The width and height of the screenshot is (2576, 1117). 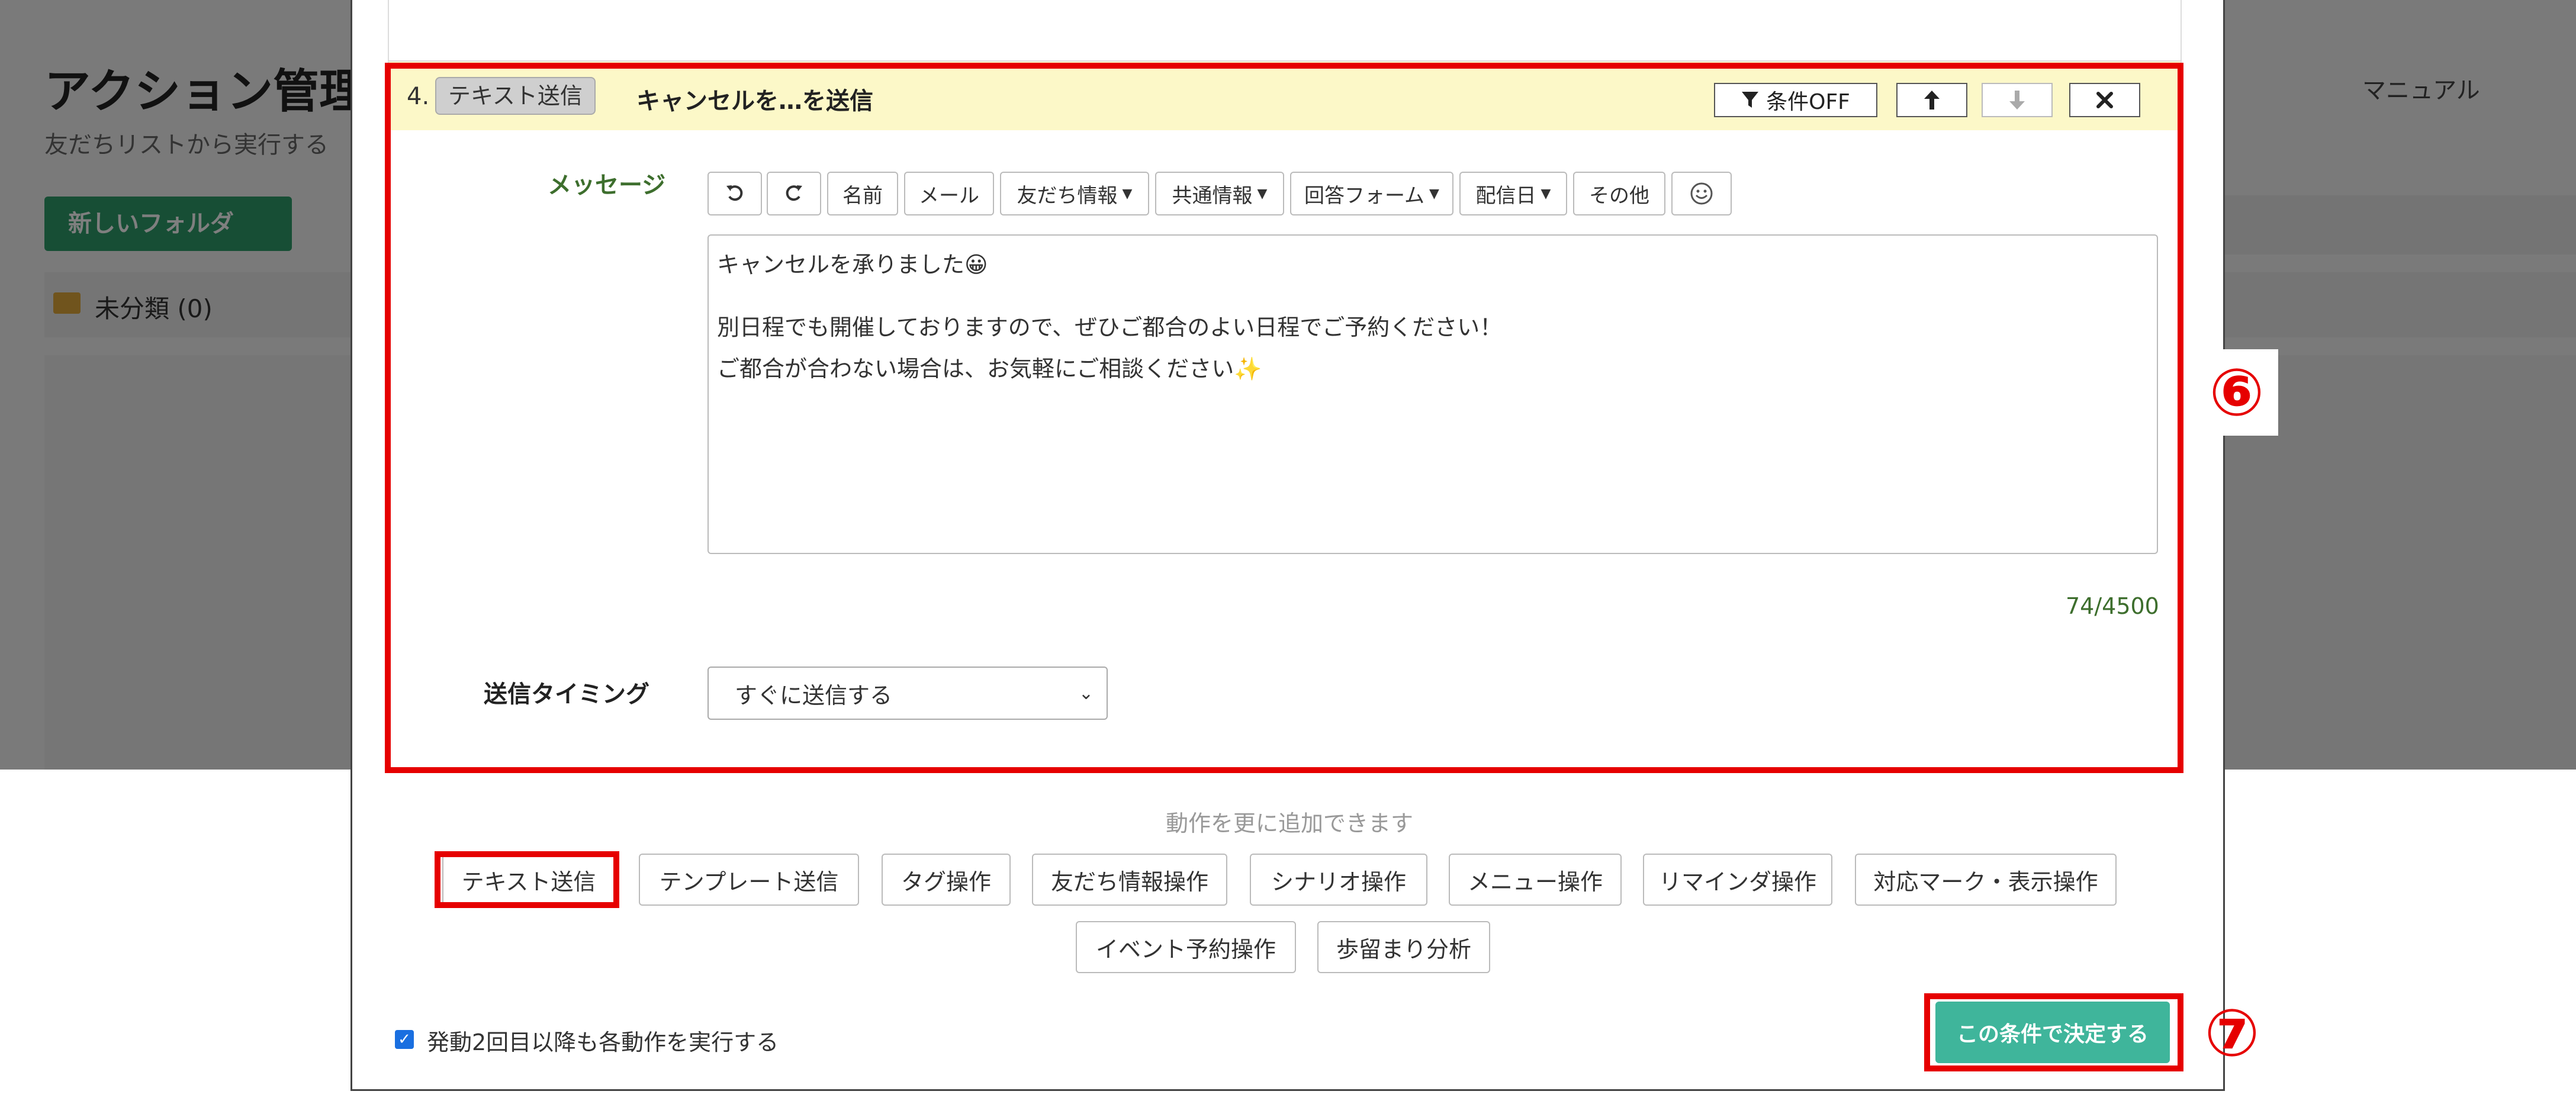 I want to click on answer-form-label: 回答フォーム, so click(x=1364, y=196).